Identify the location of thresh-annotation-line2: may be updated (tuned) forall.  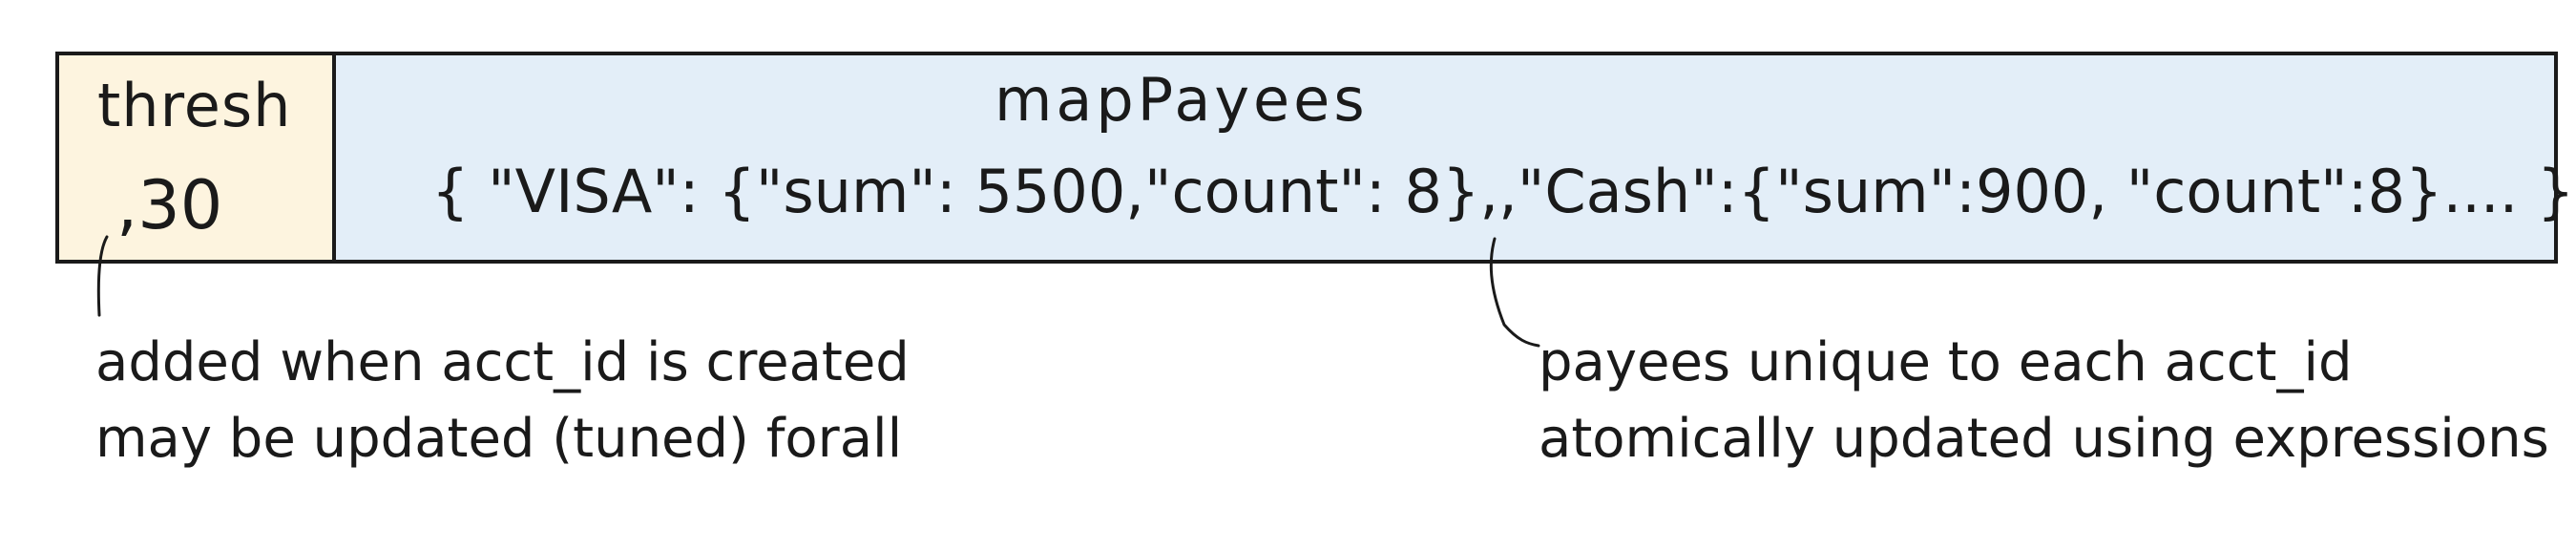
(499, 439).